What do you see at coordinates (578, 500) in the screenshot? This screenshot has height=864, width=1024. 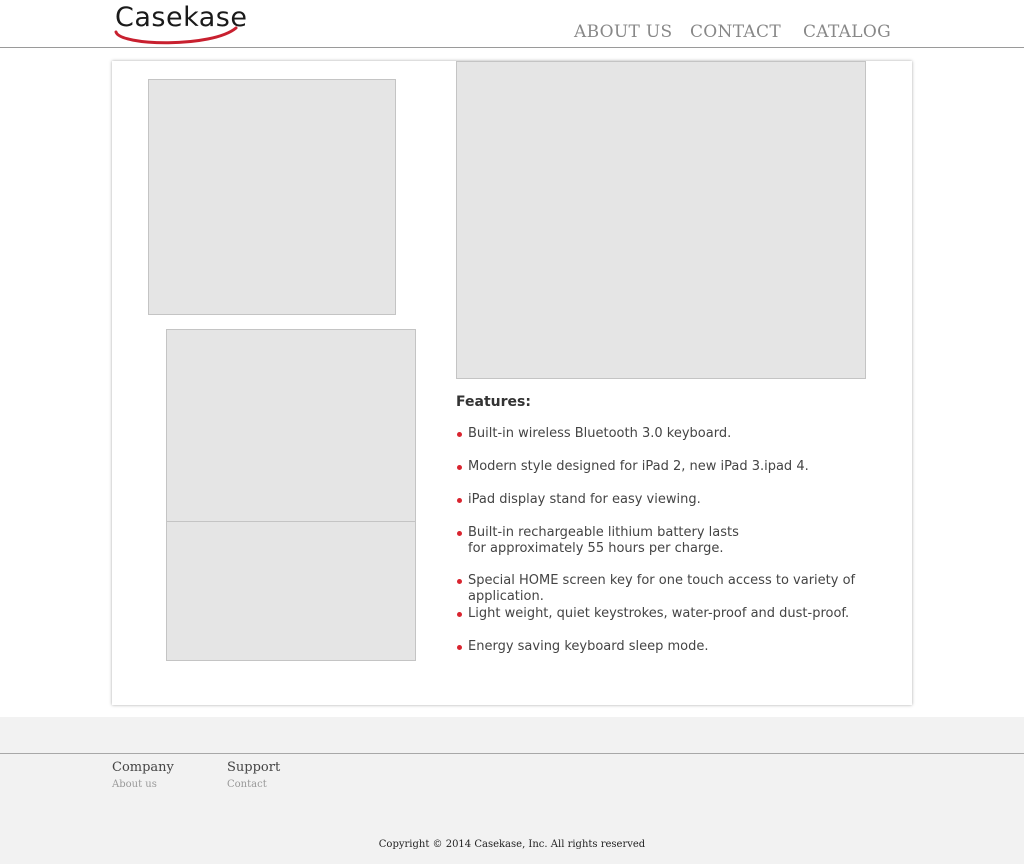 I see `feature-item: iPad display stand for easy viewing.` at bounding box center [578, 500].